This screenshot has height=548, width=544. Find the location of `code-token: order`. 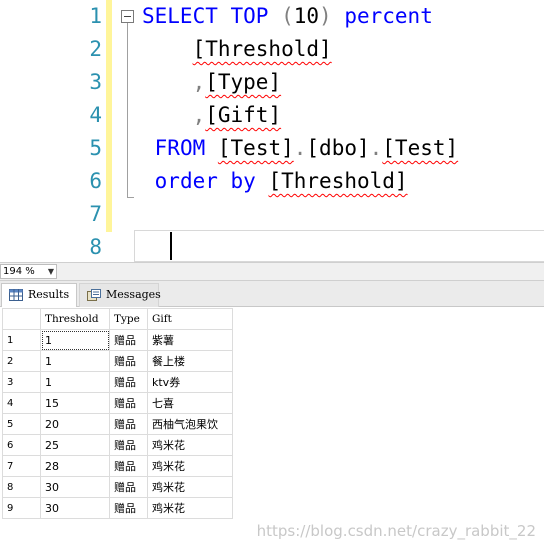

code-token: order is located at coordinates (186, 181).